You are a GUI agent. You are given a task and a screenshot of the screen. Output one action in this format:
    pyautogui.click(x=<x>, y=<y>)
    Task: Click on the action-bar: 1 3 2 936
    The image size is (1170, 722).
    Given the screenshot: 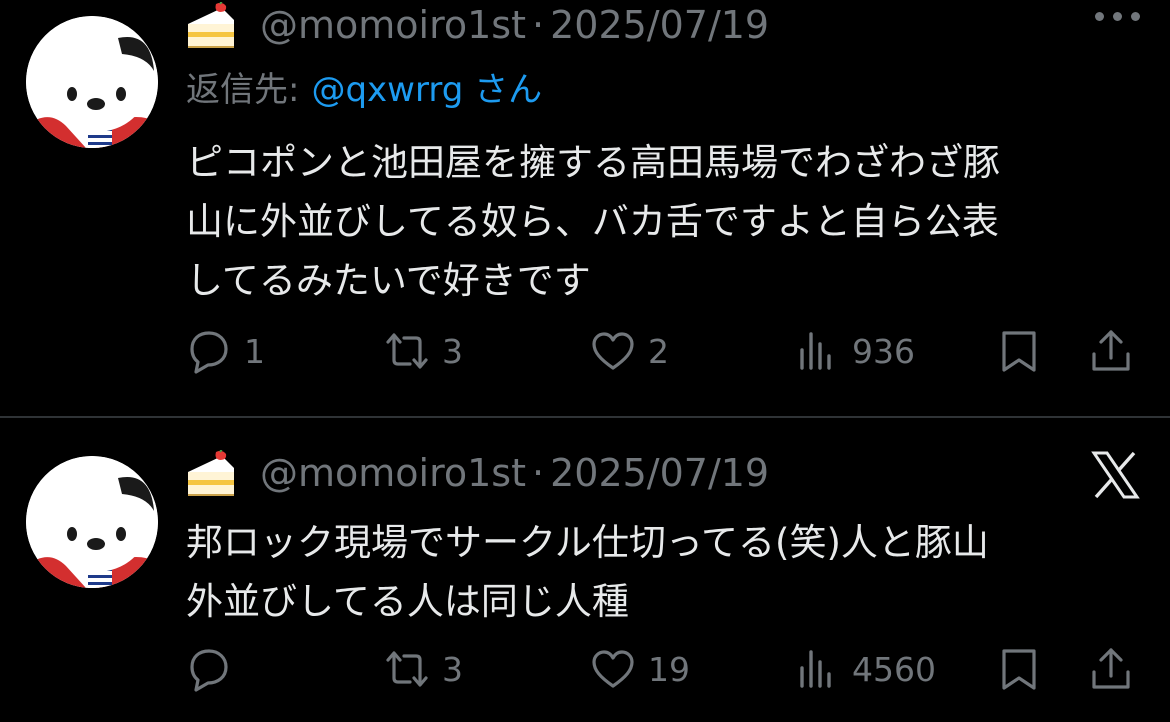 What is the action you would take?
    pyautogui.click(x=661, y=351)
    